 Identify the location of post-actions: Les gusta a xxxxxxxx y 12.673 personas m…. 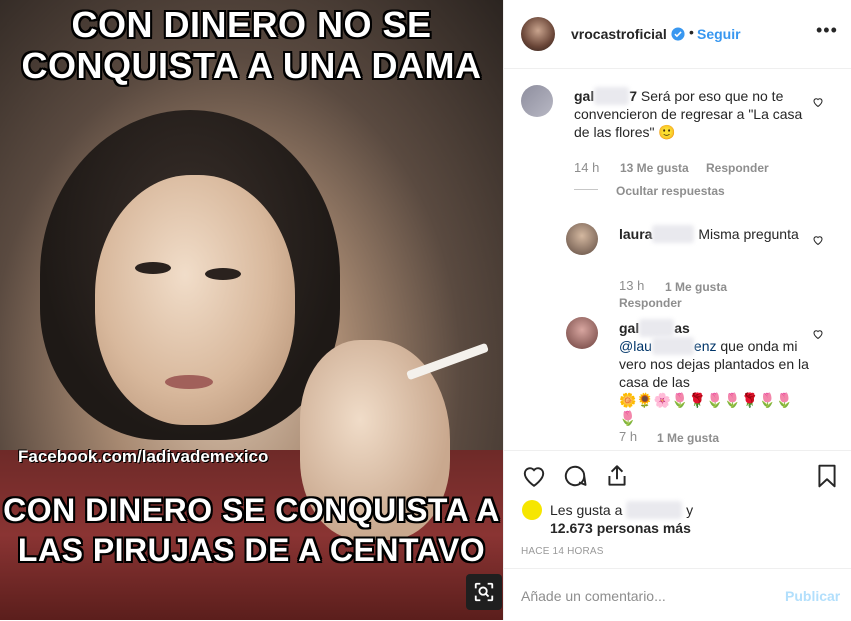
(677, 515).